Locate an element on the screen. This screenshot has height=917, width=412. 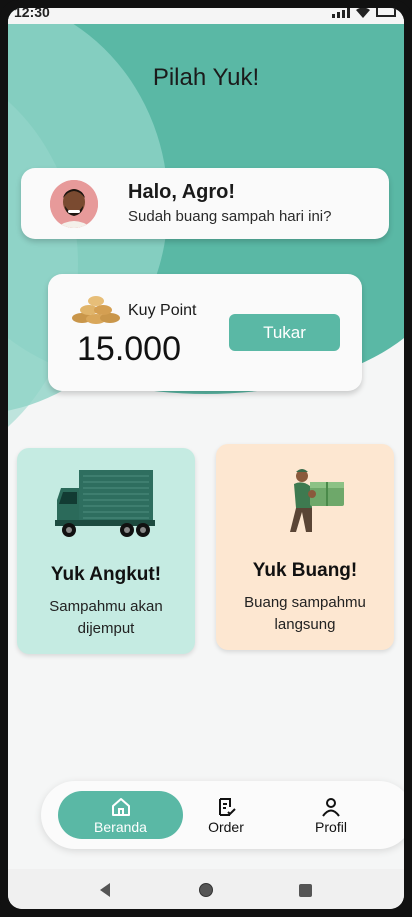
profile-icon is located at coordinates (331, 807).